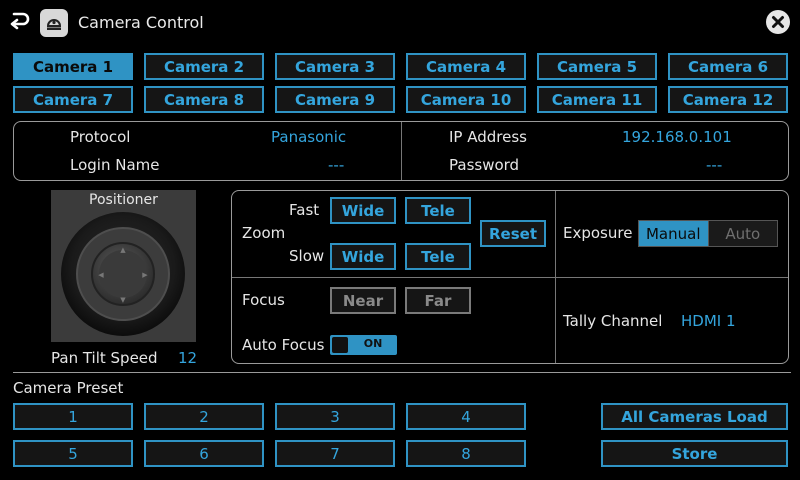 The width and height of the screenshot is (800, 480). I want to click on camera-button-11: Camera 11, so click(597, 99).